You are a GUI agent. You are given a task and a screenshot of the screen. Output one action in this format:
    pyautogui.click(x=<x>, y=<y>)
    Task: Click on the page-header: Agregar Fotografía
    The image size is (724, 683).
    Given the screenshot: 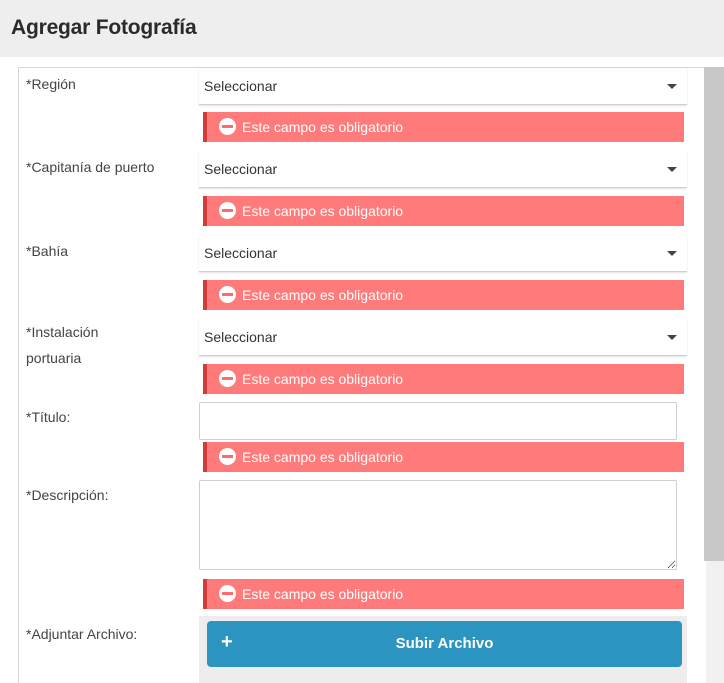 What is the action you would take?
    pyautogui.click(x=362, y=28)
    